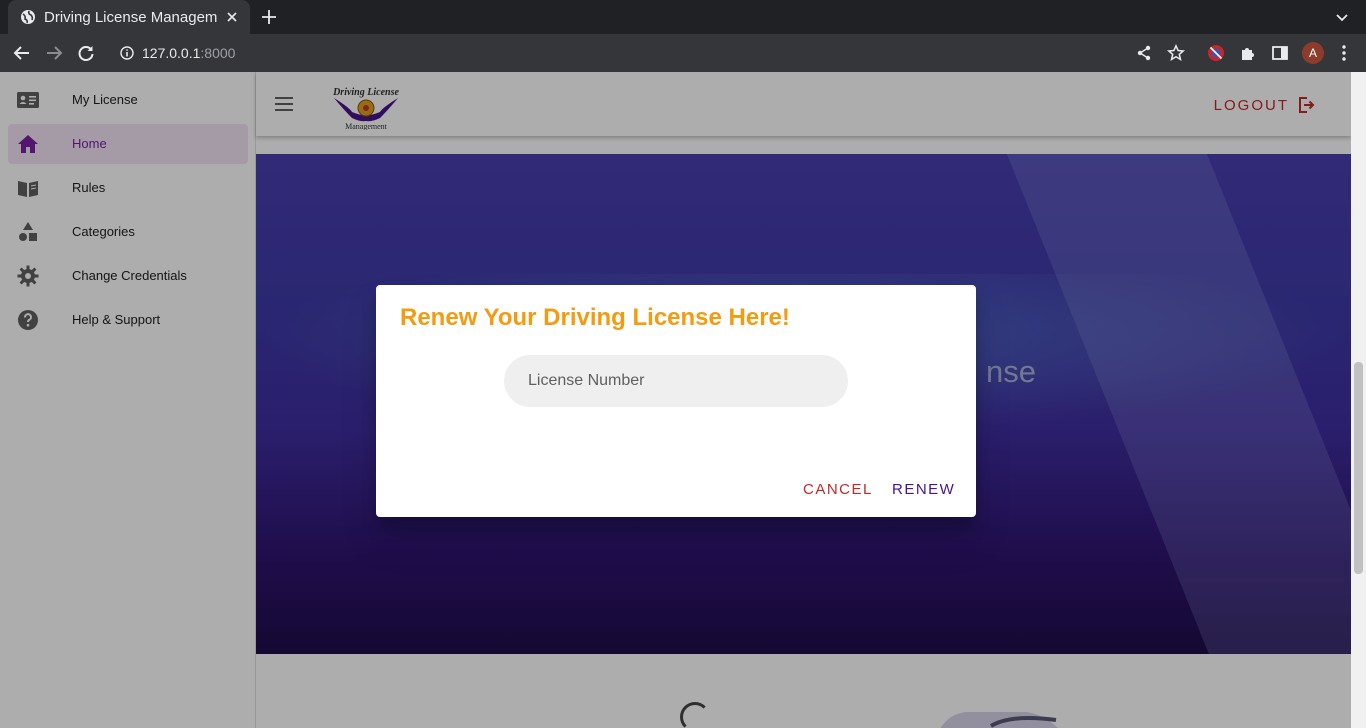  I want to click on address-bar: 127.0.0.1:8000, so click(653, 53).